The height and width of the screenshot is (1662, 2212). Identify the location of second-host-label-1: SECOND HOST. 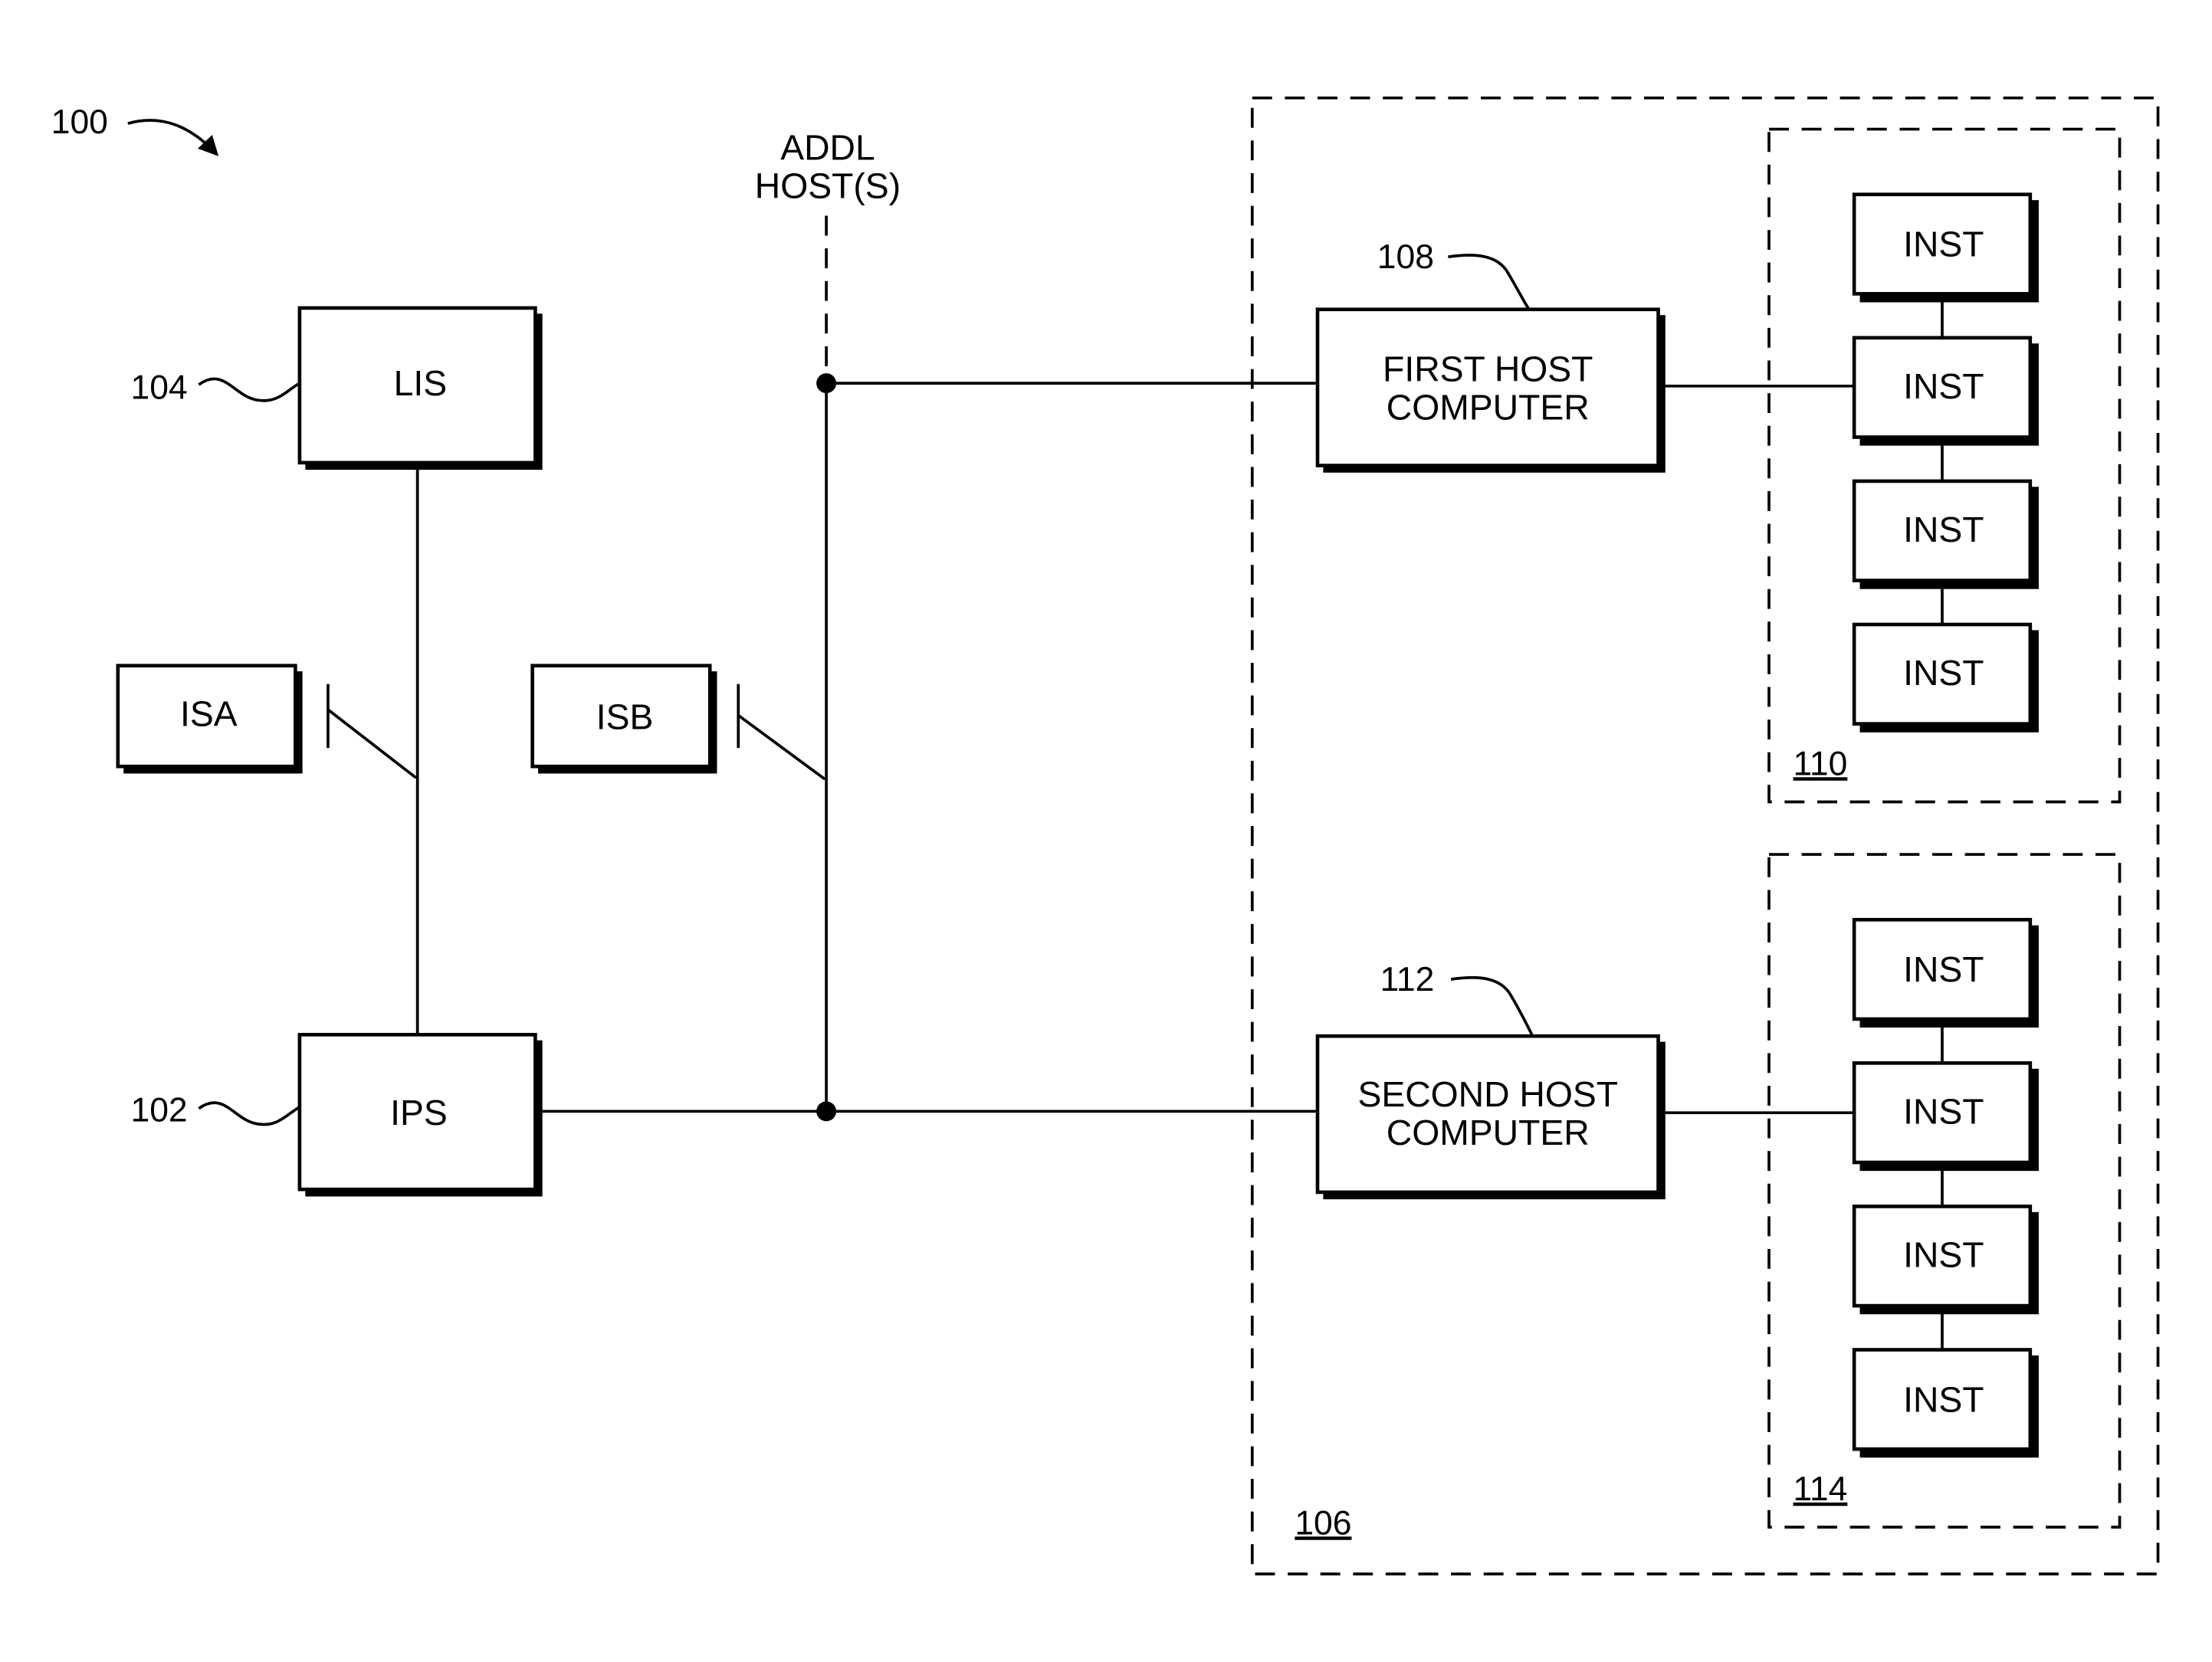
(1487, 1094).